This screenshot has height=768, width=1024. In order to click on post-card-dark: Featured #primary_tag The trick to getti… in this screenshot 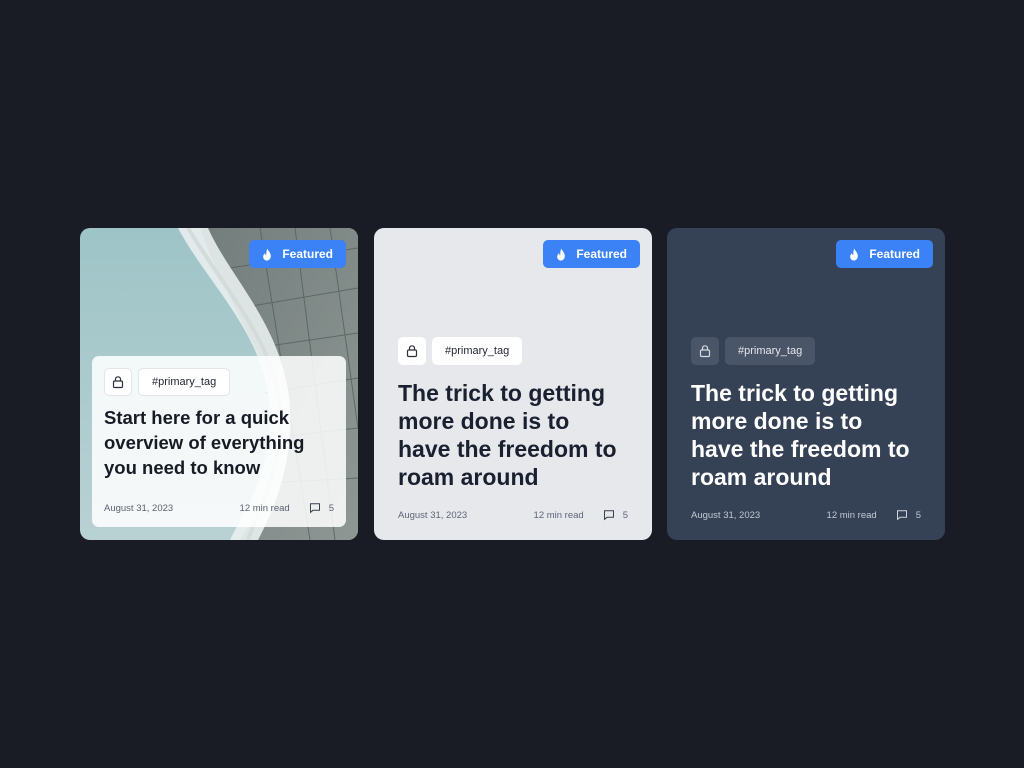, I will do `click(806, 384)`.